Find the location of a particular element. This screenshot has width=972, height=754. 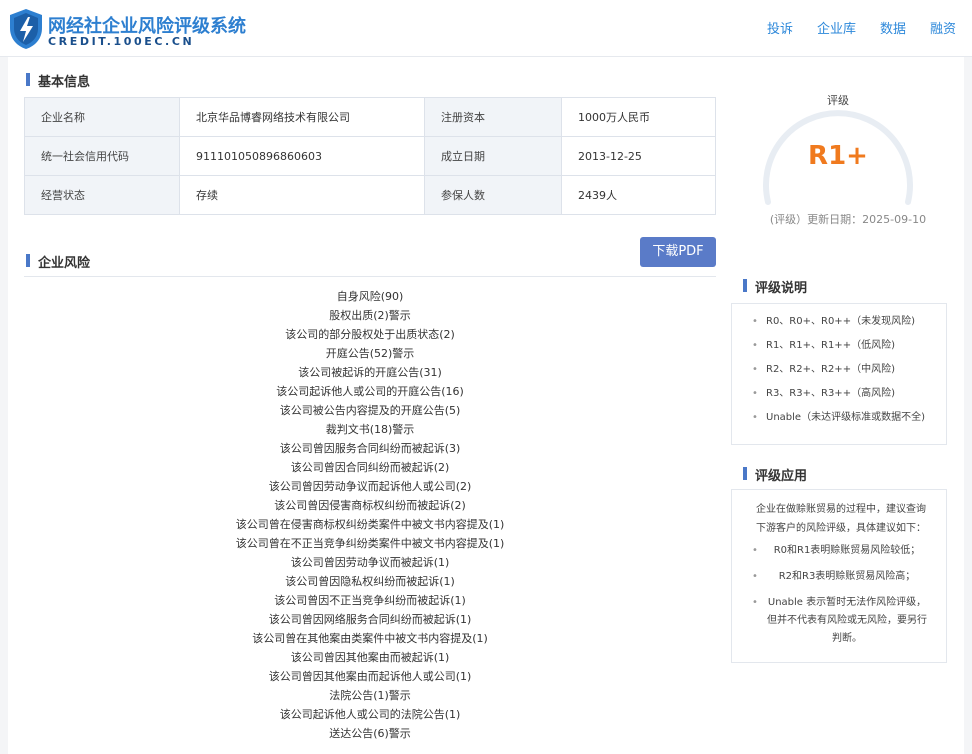

risk-item: 送达公告(6)警示 is located at coordinates (370, 733).